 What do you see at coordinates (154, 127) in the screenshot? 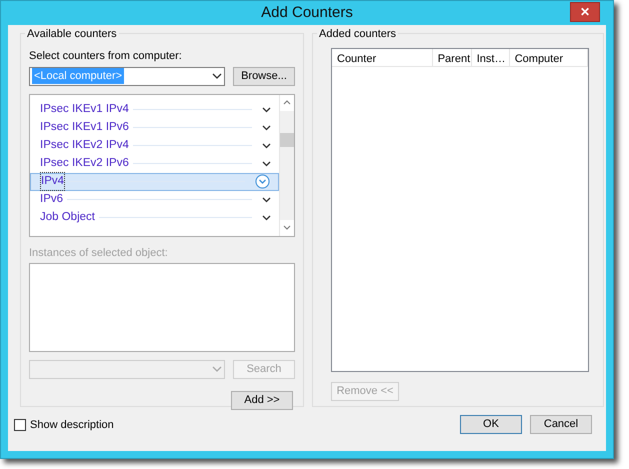
I see `object-list-item: IPsec IKEv1 IPv6` at bounding box center [154, 127].